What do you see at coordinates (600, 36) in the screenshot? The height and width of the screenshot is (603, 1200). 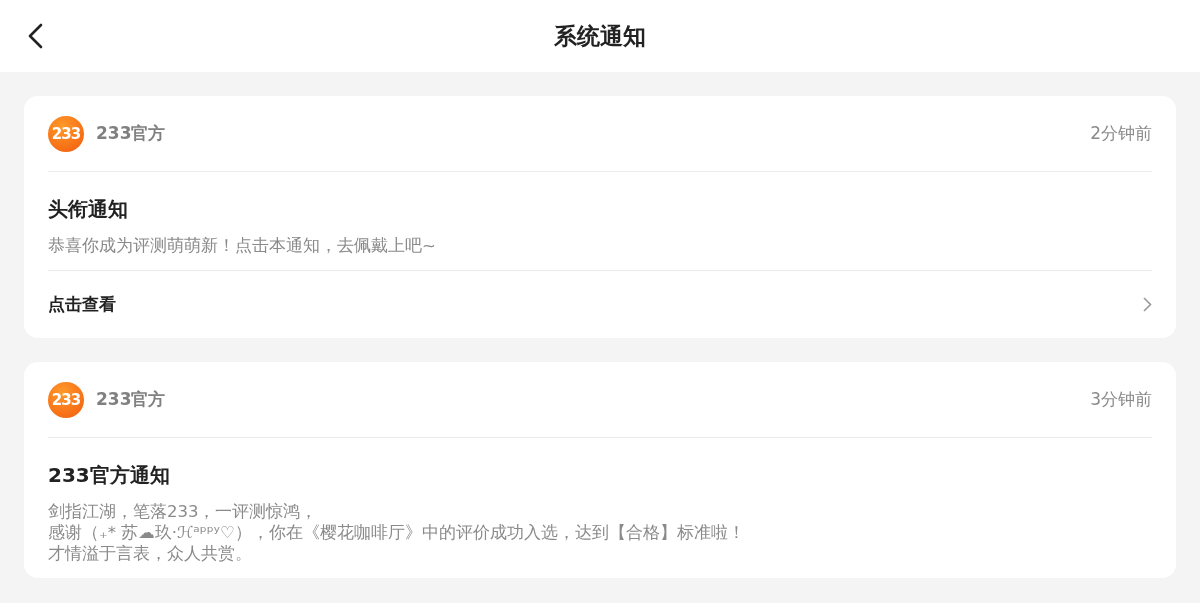 I see `page-title: 系统通知` at bounding box center [600, 36].